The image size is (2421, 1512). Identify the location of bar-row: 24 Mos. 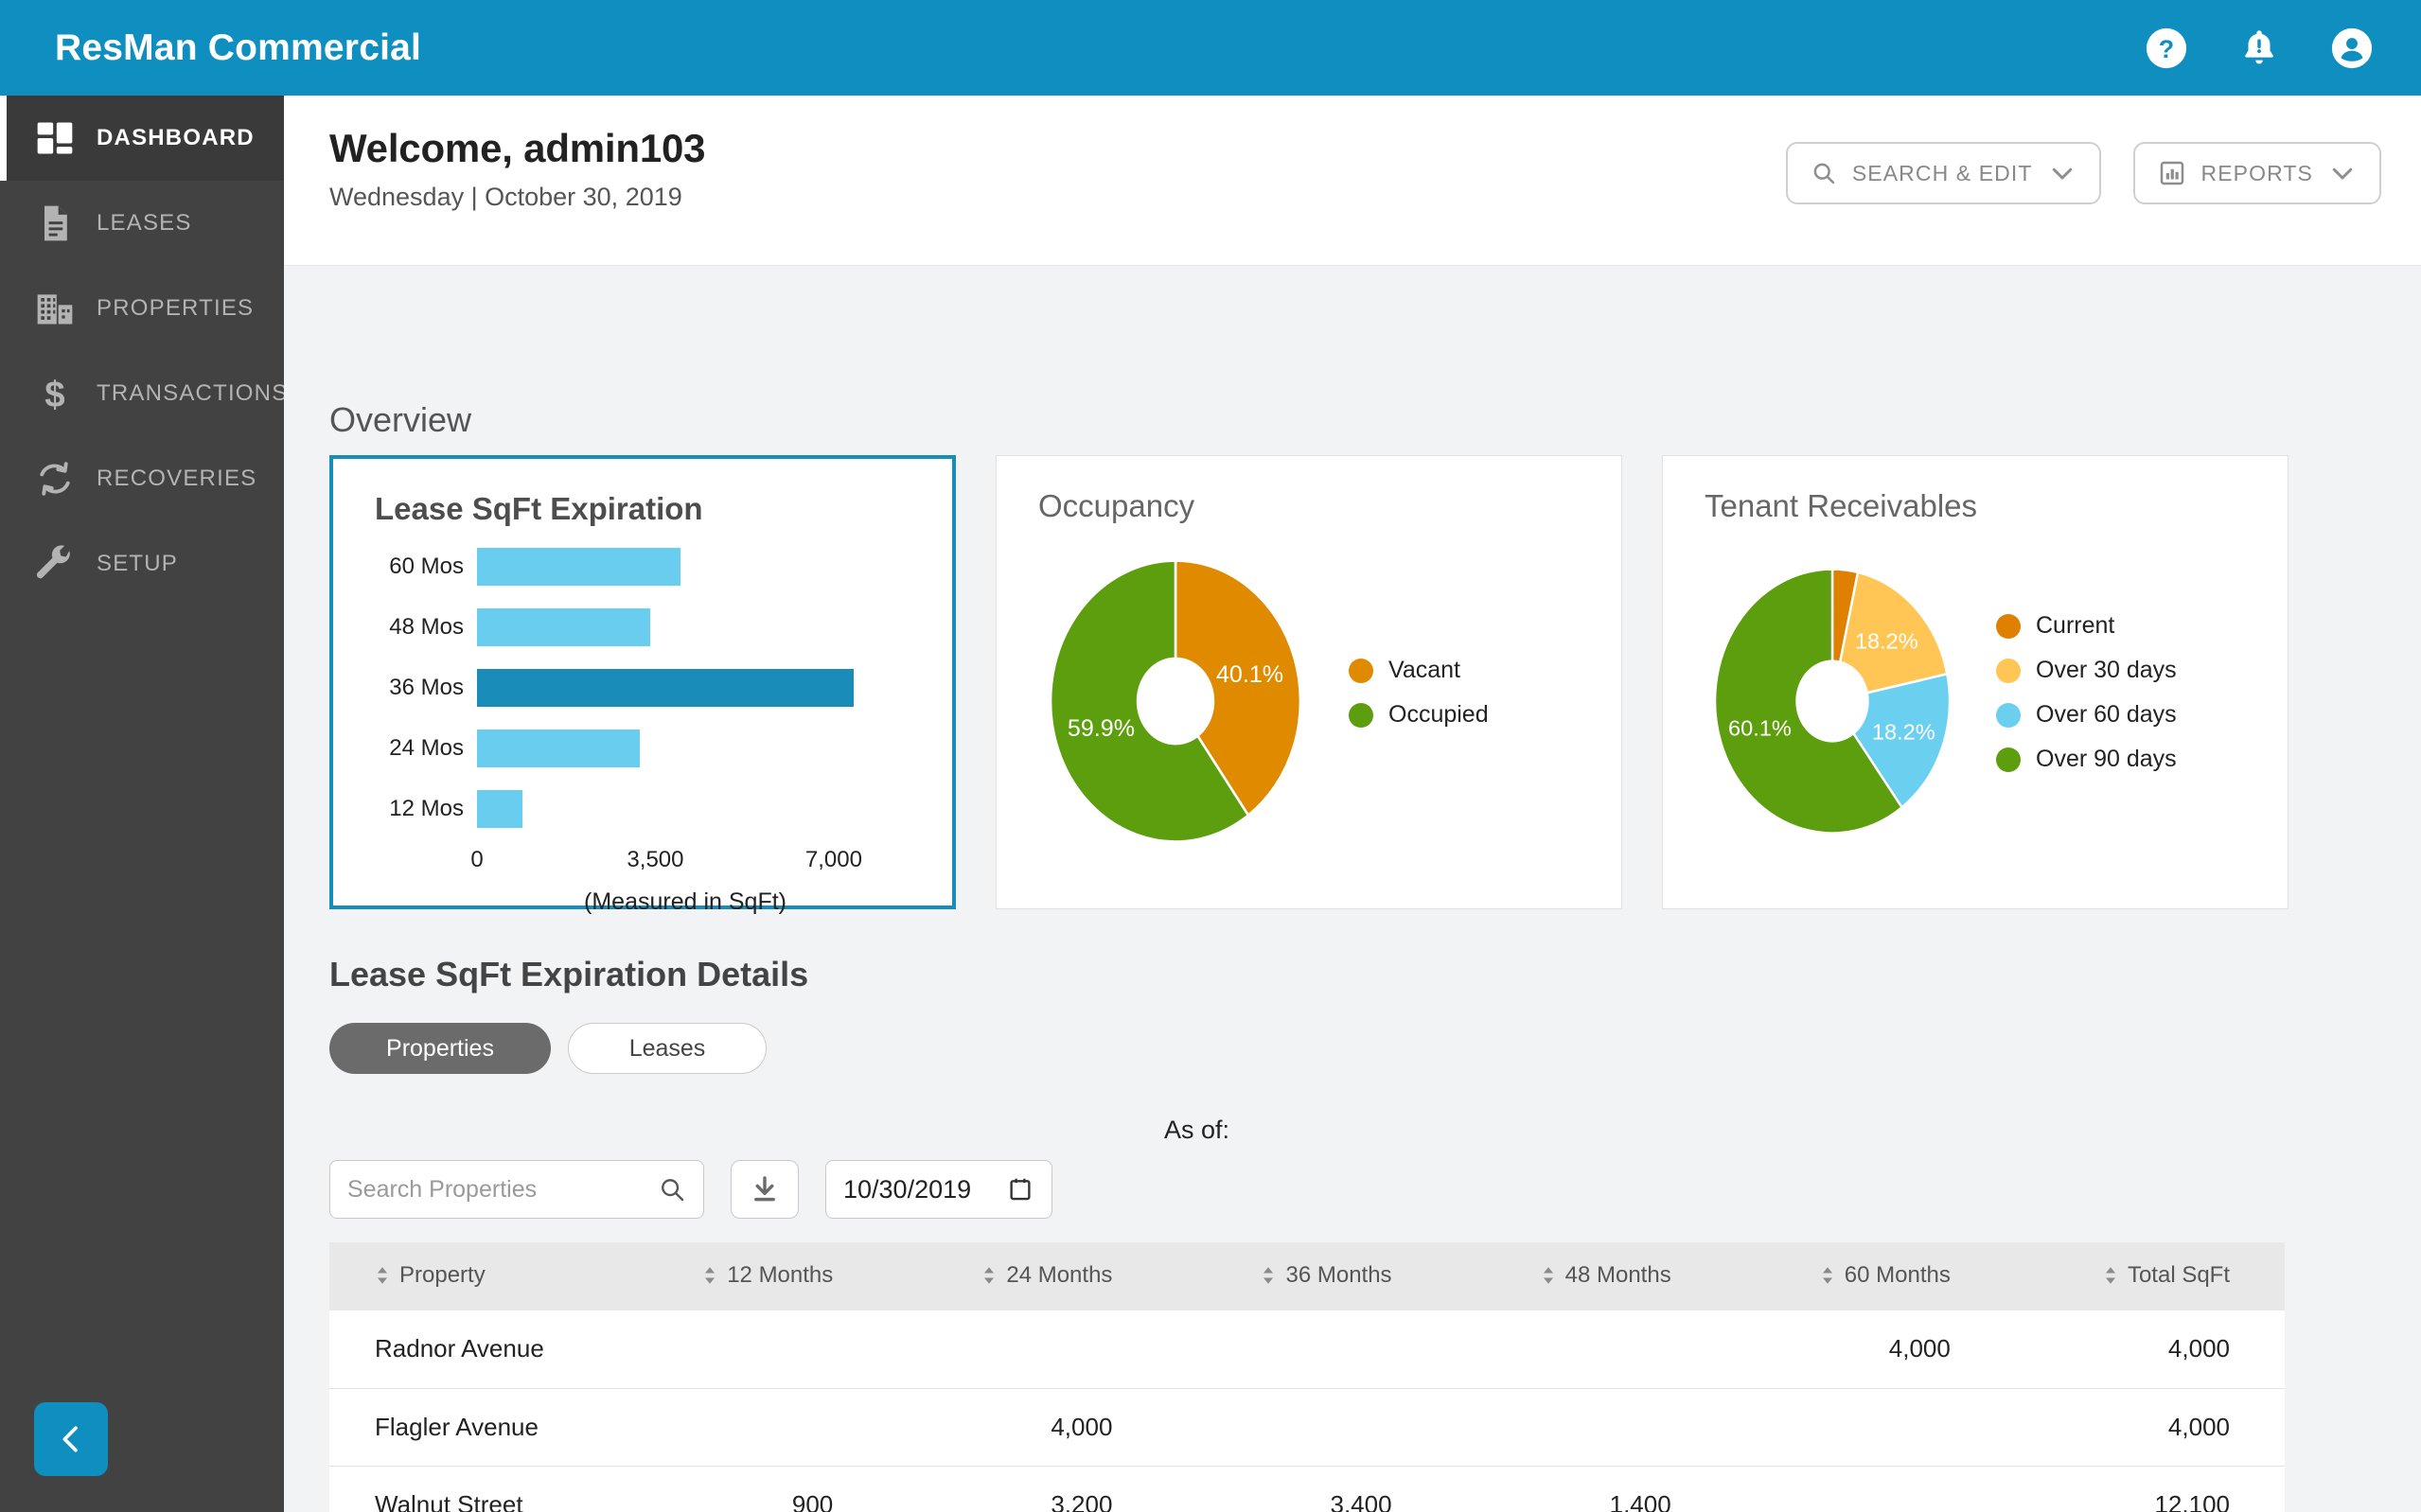
(642, 748).